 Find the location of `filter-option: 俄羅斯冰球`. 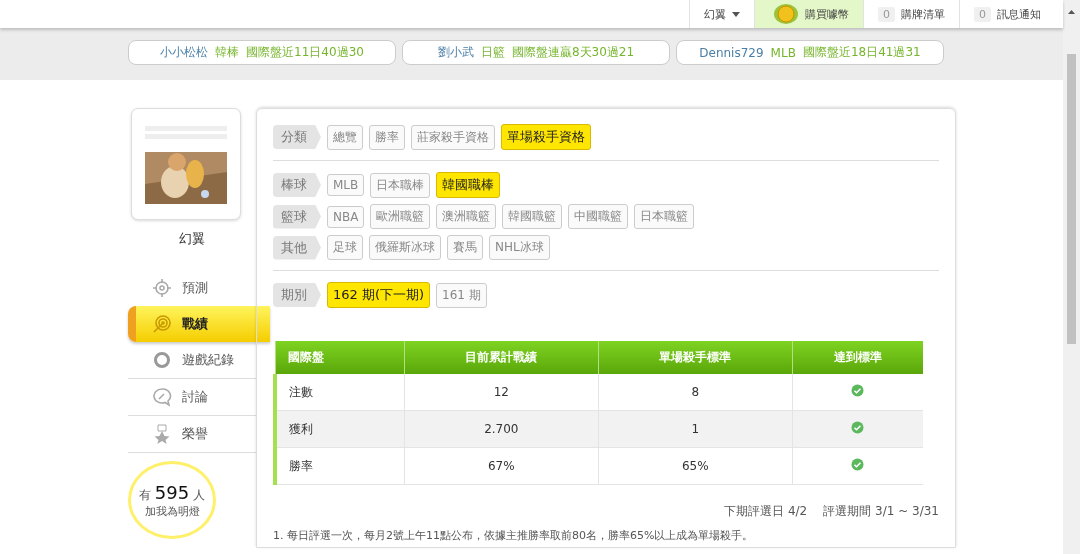

filter-option: 俄羅斯冰球 is located at coordinates (405, 247).